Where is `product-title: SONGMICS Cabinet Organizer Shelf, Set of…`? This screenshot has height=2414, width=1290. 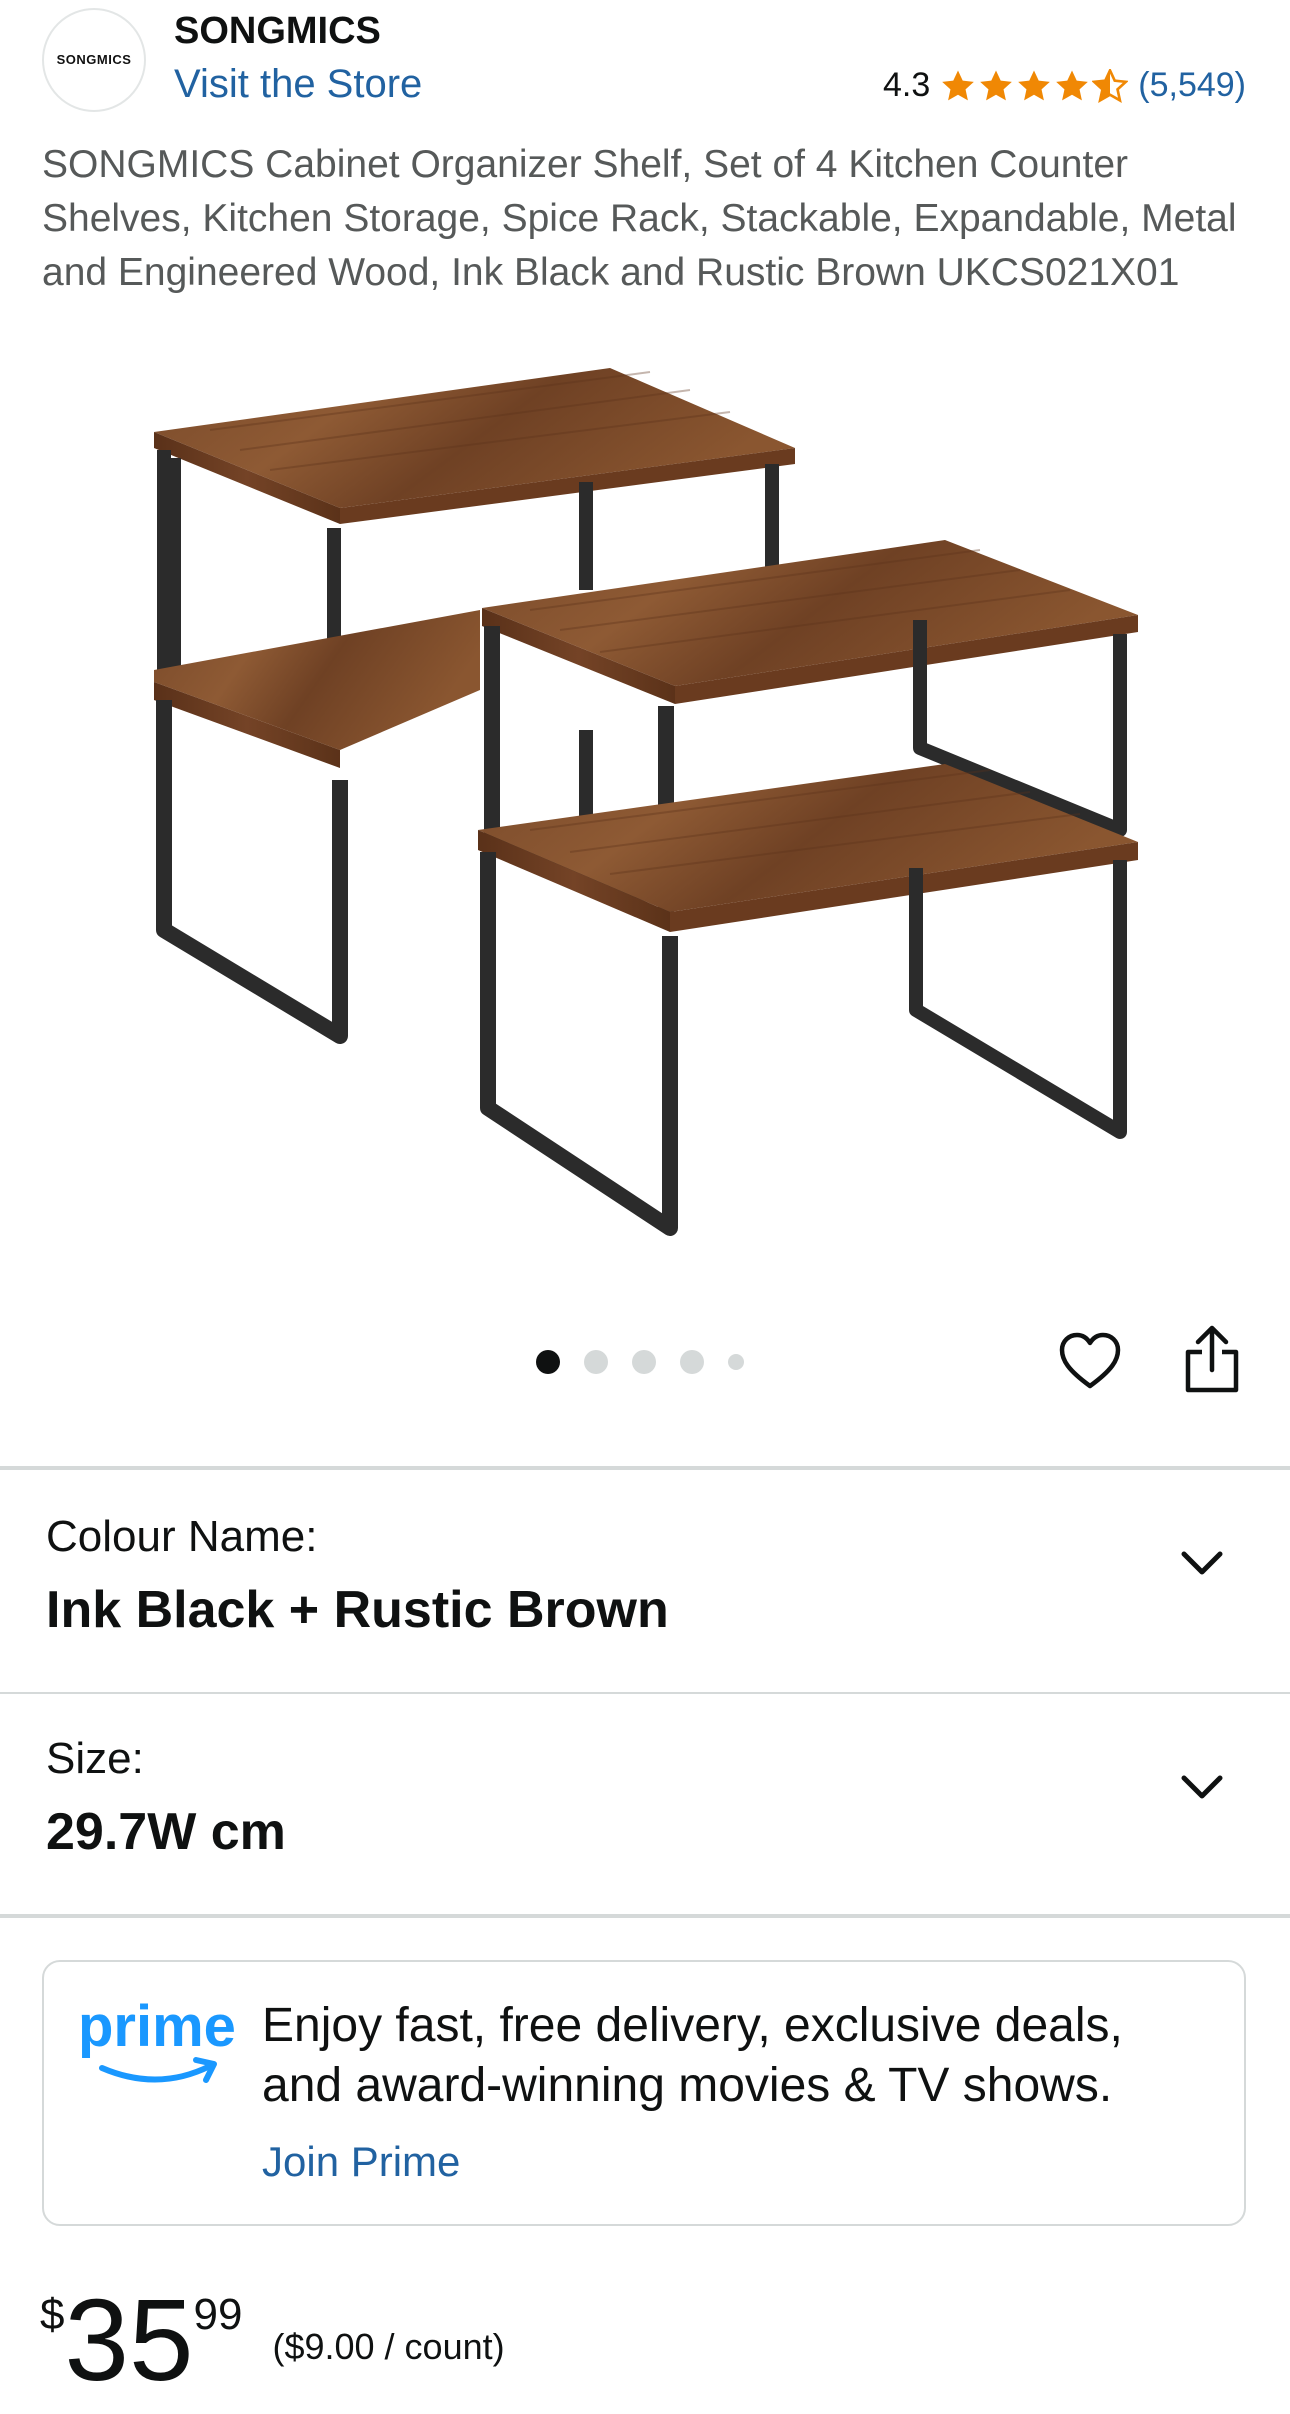 product-title: SONGMICS Cabinet Organizer Shelf, Set of… is located at coordinates (639, 218).